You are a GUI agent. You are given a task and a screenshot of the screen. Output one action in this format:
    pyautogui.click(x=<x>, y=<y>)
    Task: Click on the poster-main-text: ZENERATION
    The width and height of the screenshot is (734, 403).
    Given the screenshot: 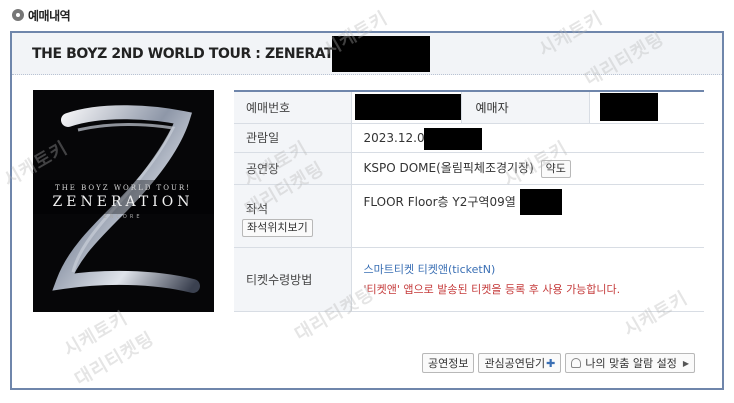 What is the action you would take?
    pyautogui.click(x=123, y=202)
    